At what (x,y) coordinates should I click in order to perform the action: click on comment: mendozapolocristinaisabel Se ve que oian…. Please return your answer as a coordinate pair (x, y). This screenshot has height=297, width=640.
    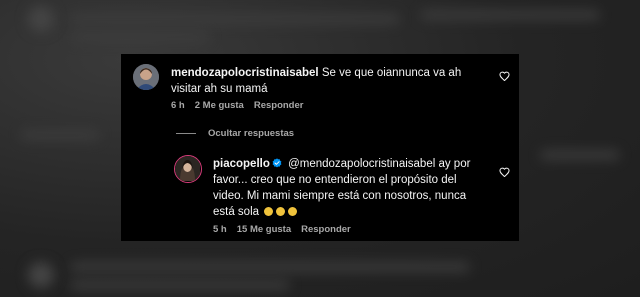
    Looking at the image, I should click on (313, 87).